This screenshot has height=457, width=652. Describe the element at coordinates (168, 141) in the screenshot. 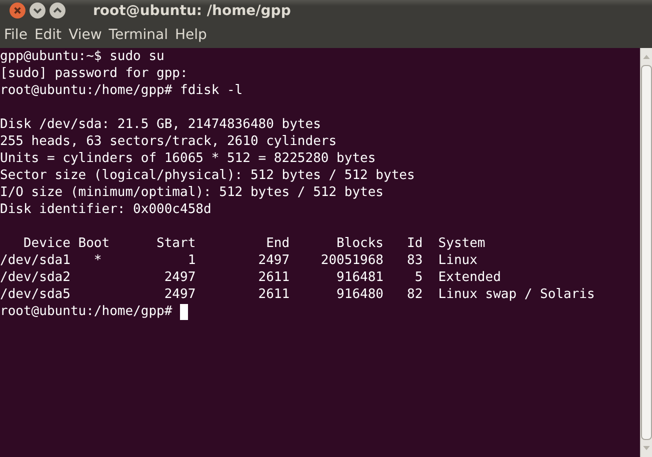

I see `terminal-line: 255 heads, 63 sectors/track, 2610 cylinders` at that location.